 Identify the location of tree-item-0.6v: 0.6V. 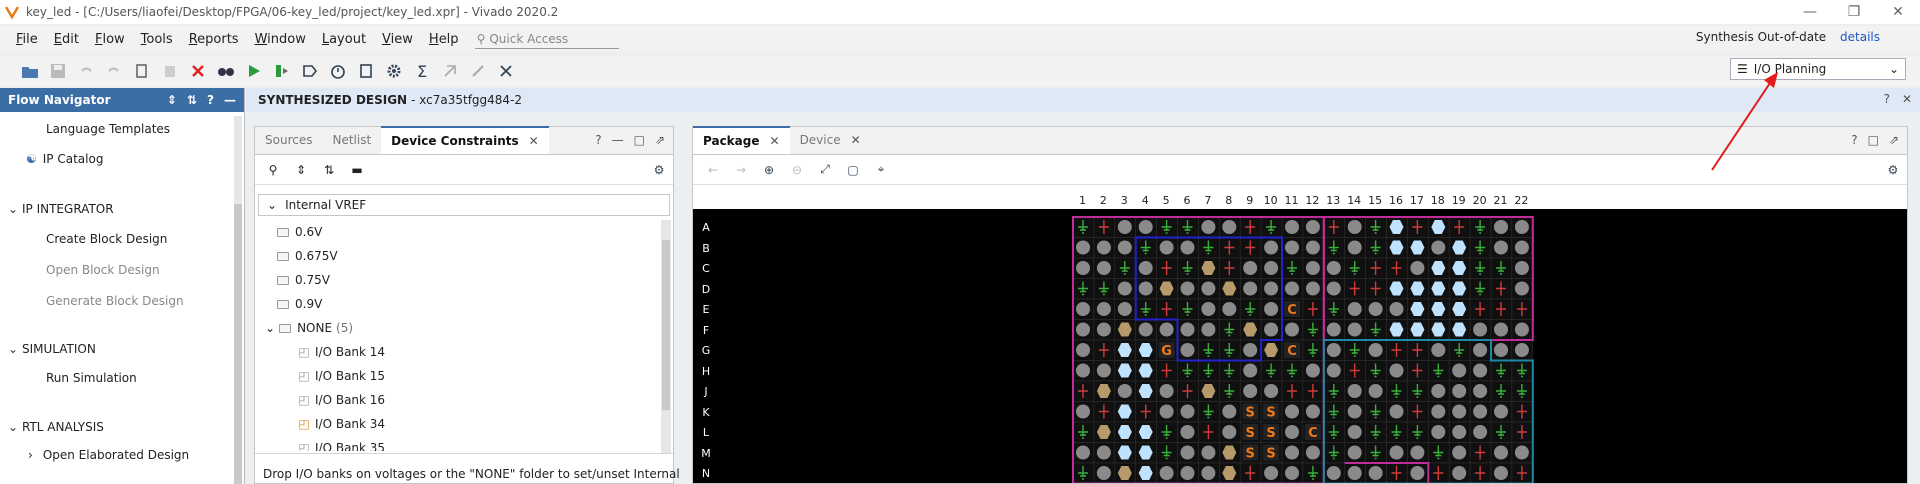
(299, 232).